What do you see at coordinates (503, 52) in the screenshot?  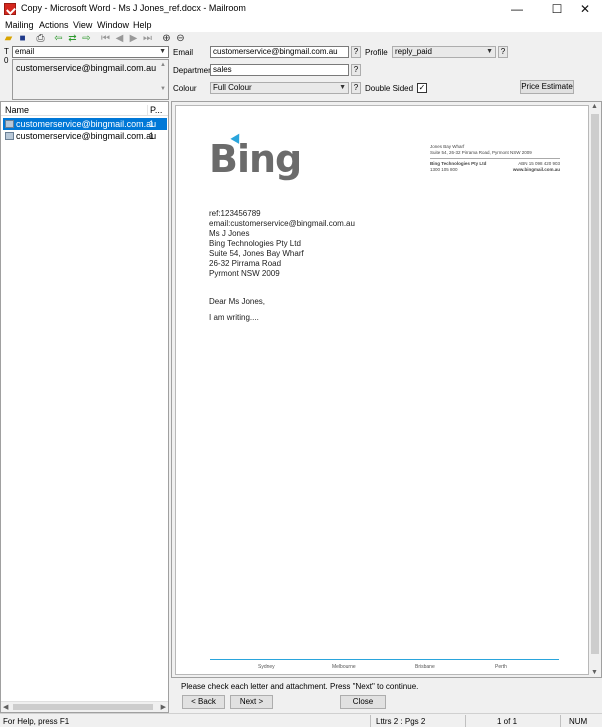 I see `profile-help-button: ?` at bounding box center [503, 52].